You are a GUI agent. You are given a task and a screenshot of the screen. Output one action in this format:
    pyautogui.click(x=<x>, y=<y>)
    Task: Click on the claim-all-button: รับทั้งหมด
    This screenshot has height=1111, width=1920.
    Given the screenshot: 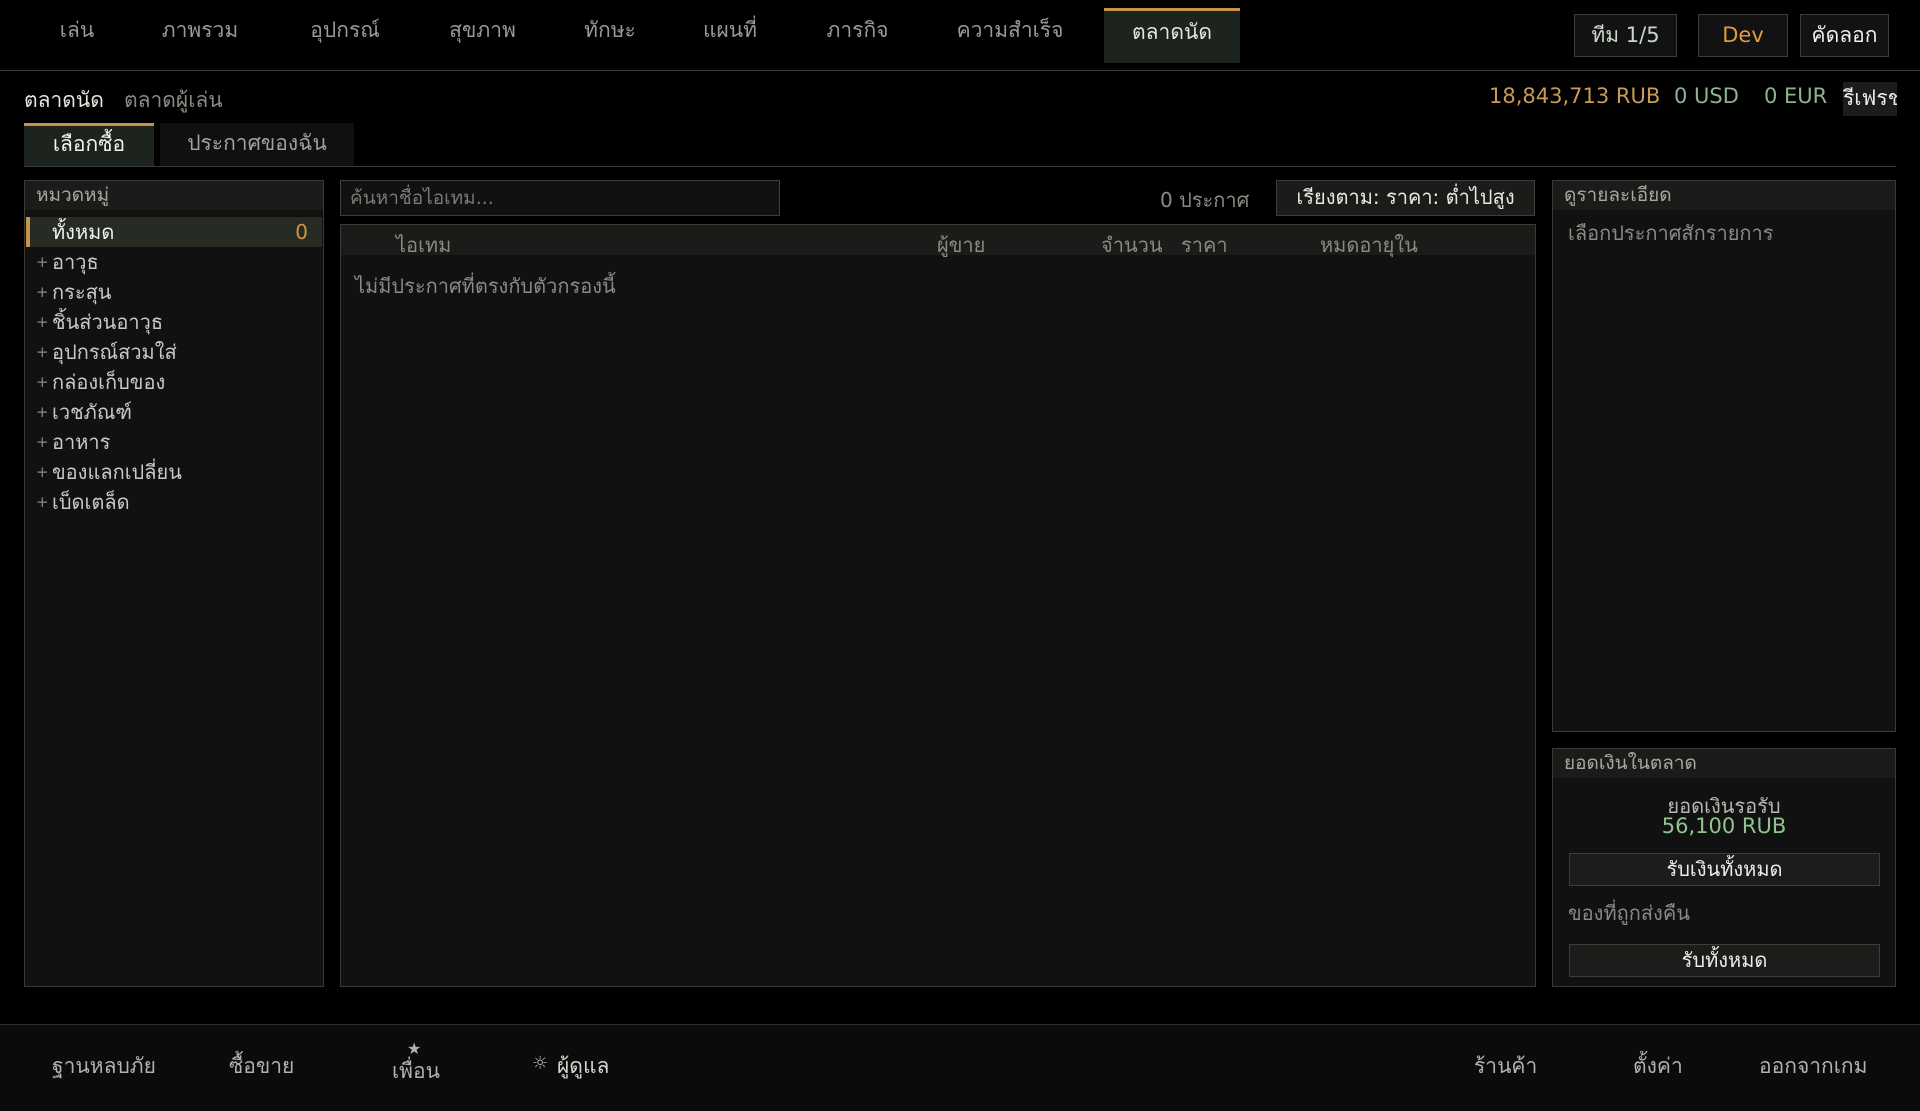 What is the action you would take?
    pyautogui.click(x=1724, y=960)
    